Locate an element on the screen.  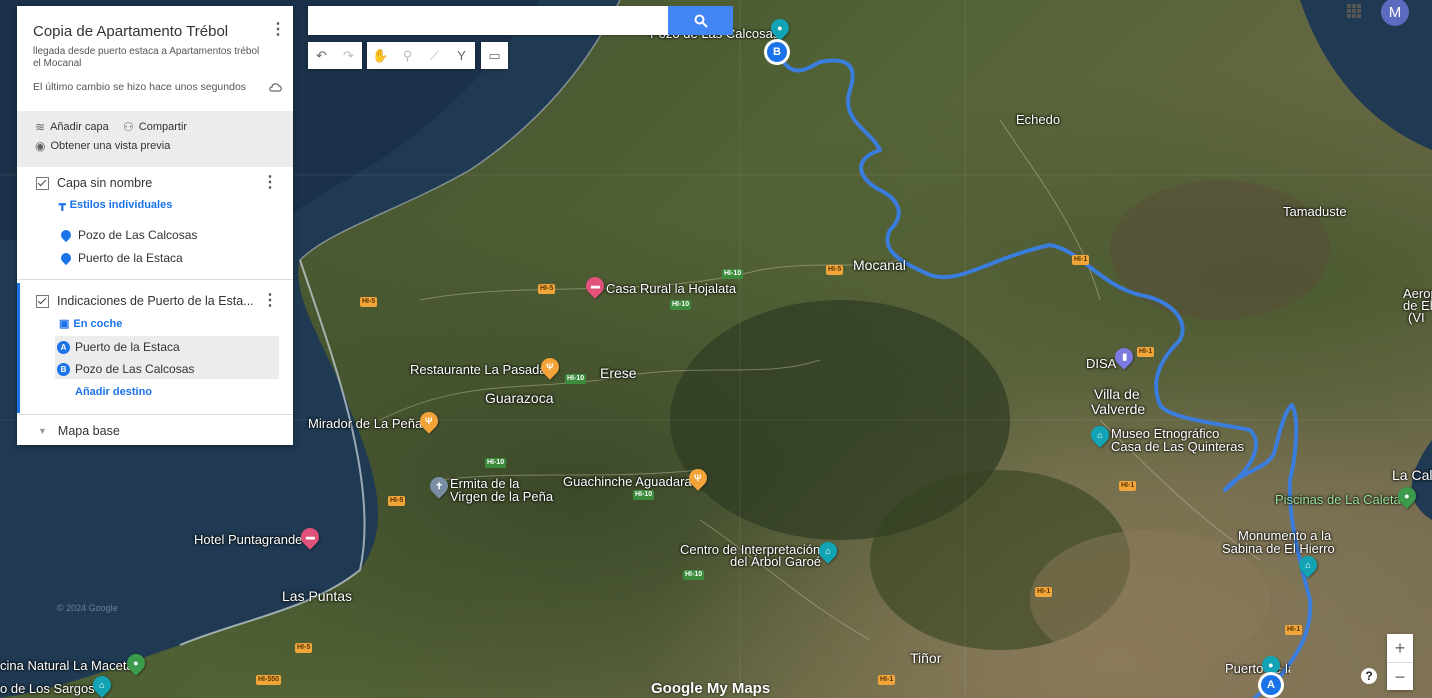
route-stop-a: A Puerto de la Estaca is located at coordinates (118, 347).